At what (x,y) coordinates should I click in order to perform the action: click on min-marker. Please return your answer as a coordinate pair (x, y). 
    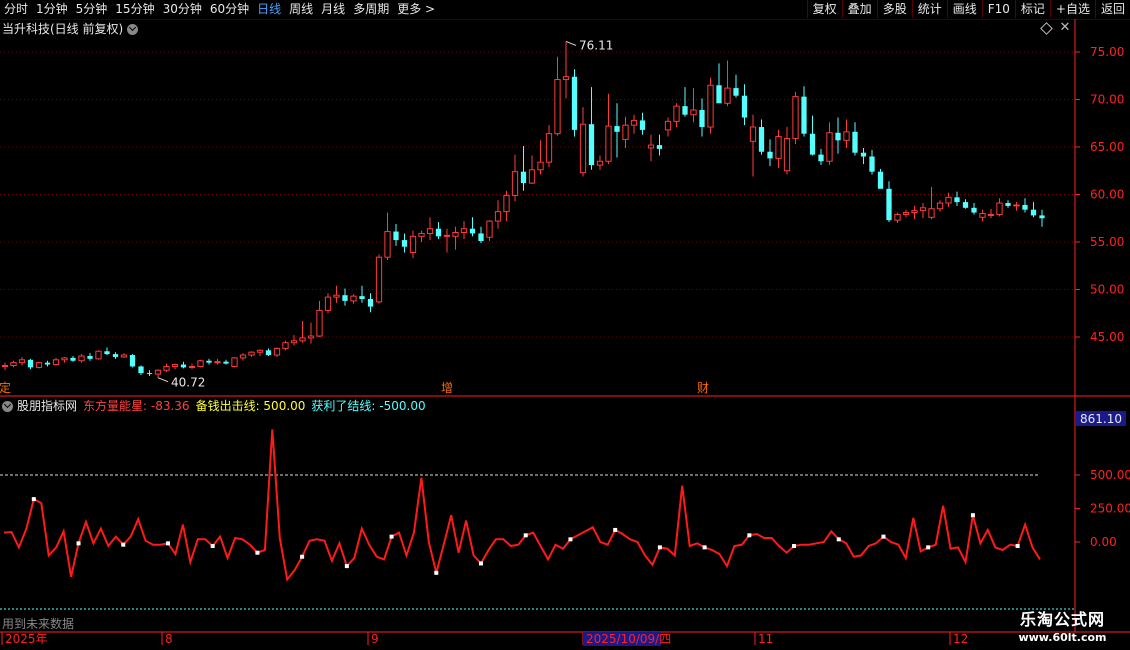
    Looking at the image, I should click on (163, 380).